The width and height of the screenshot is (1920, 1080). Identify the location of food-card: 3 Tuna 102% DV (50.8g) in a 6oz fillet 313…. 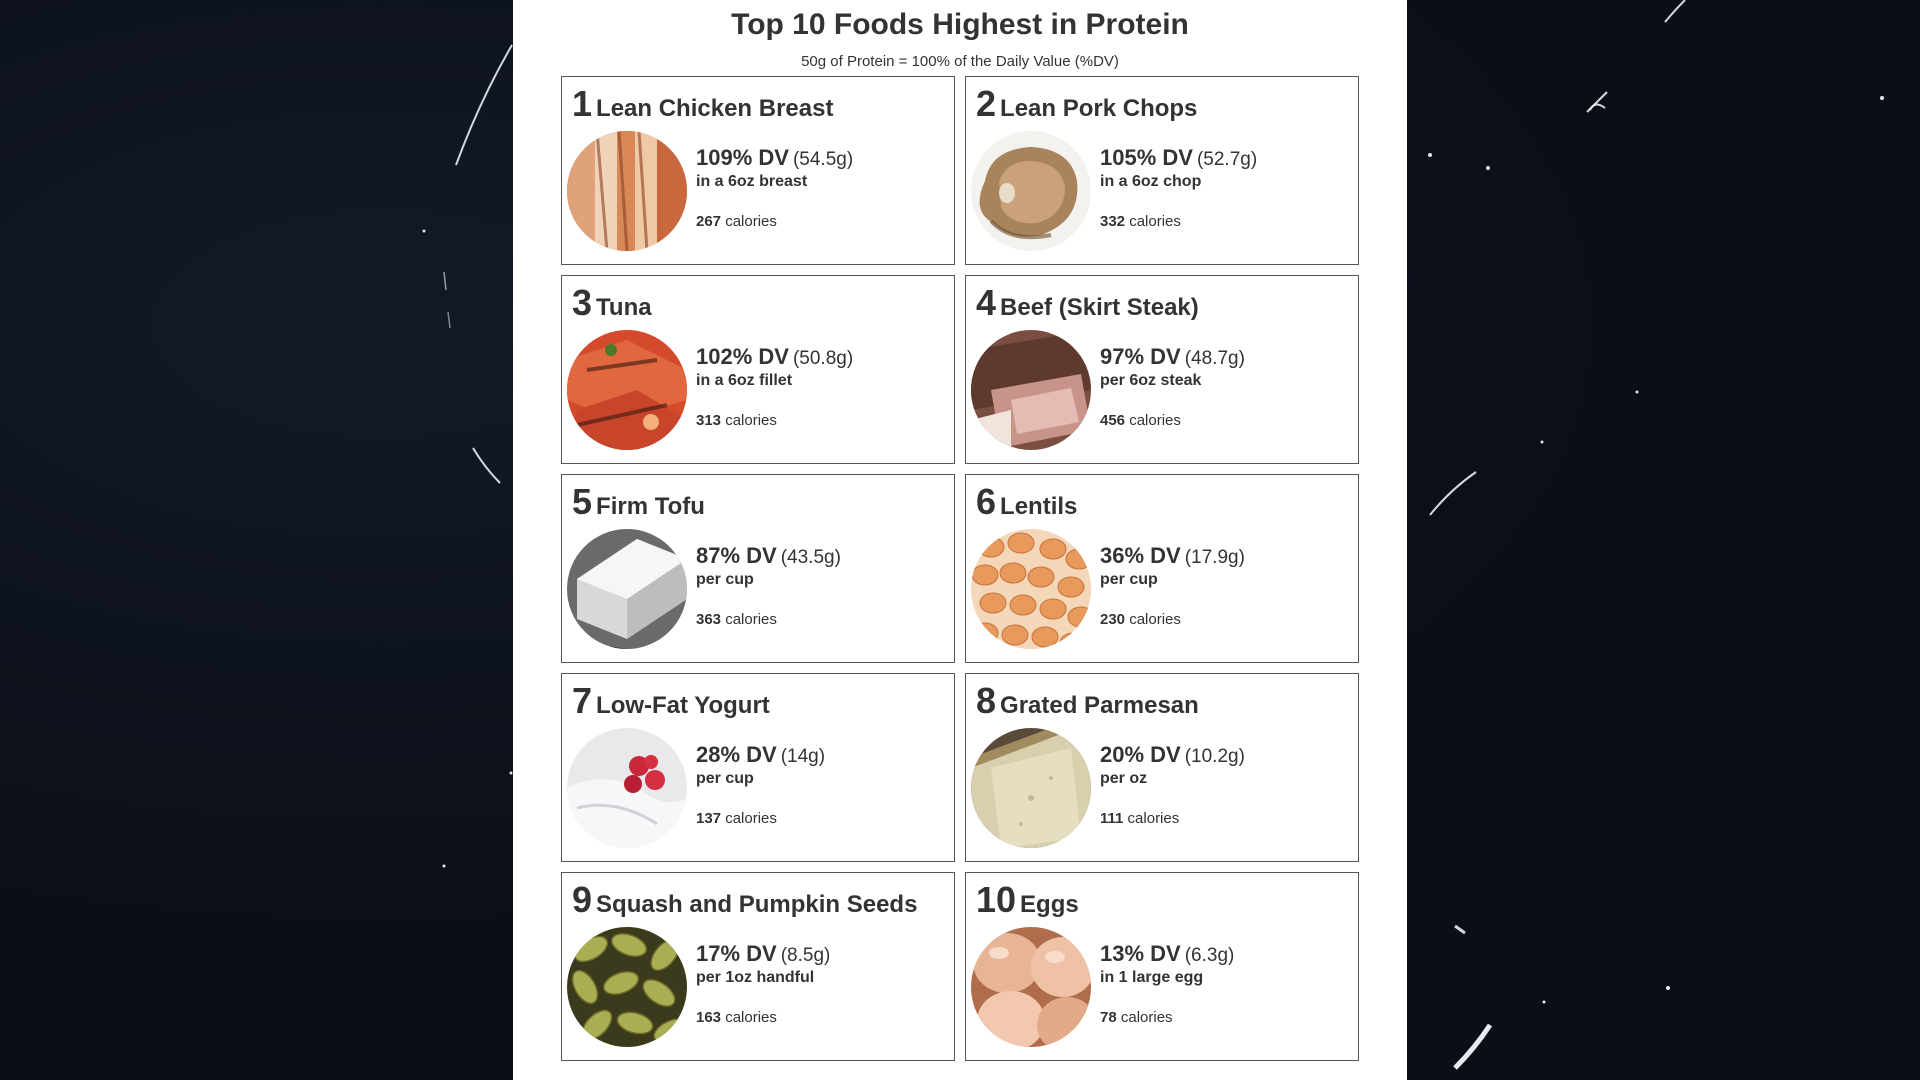
(758, 369).